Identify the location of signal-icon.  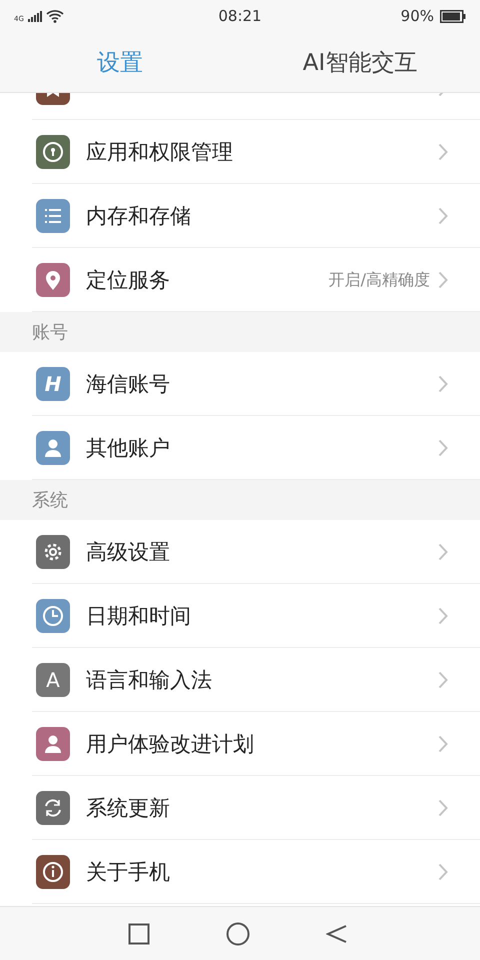
(35, 16).